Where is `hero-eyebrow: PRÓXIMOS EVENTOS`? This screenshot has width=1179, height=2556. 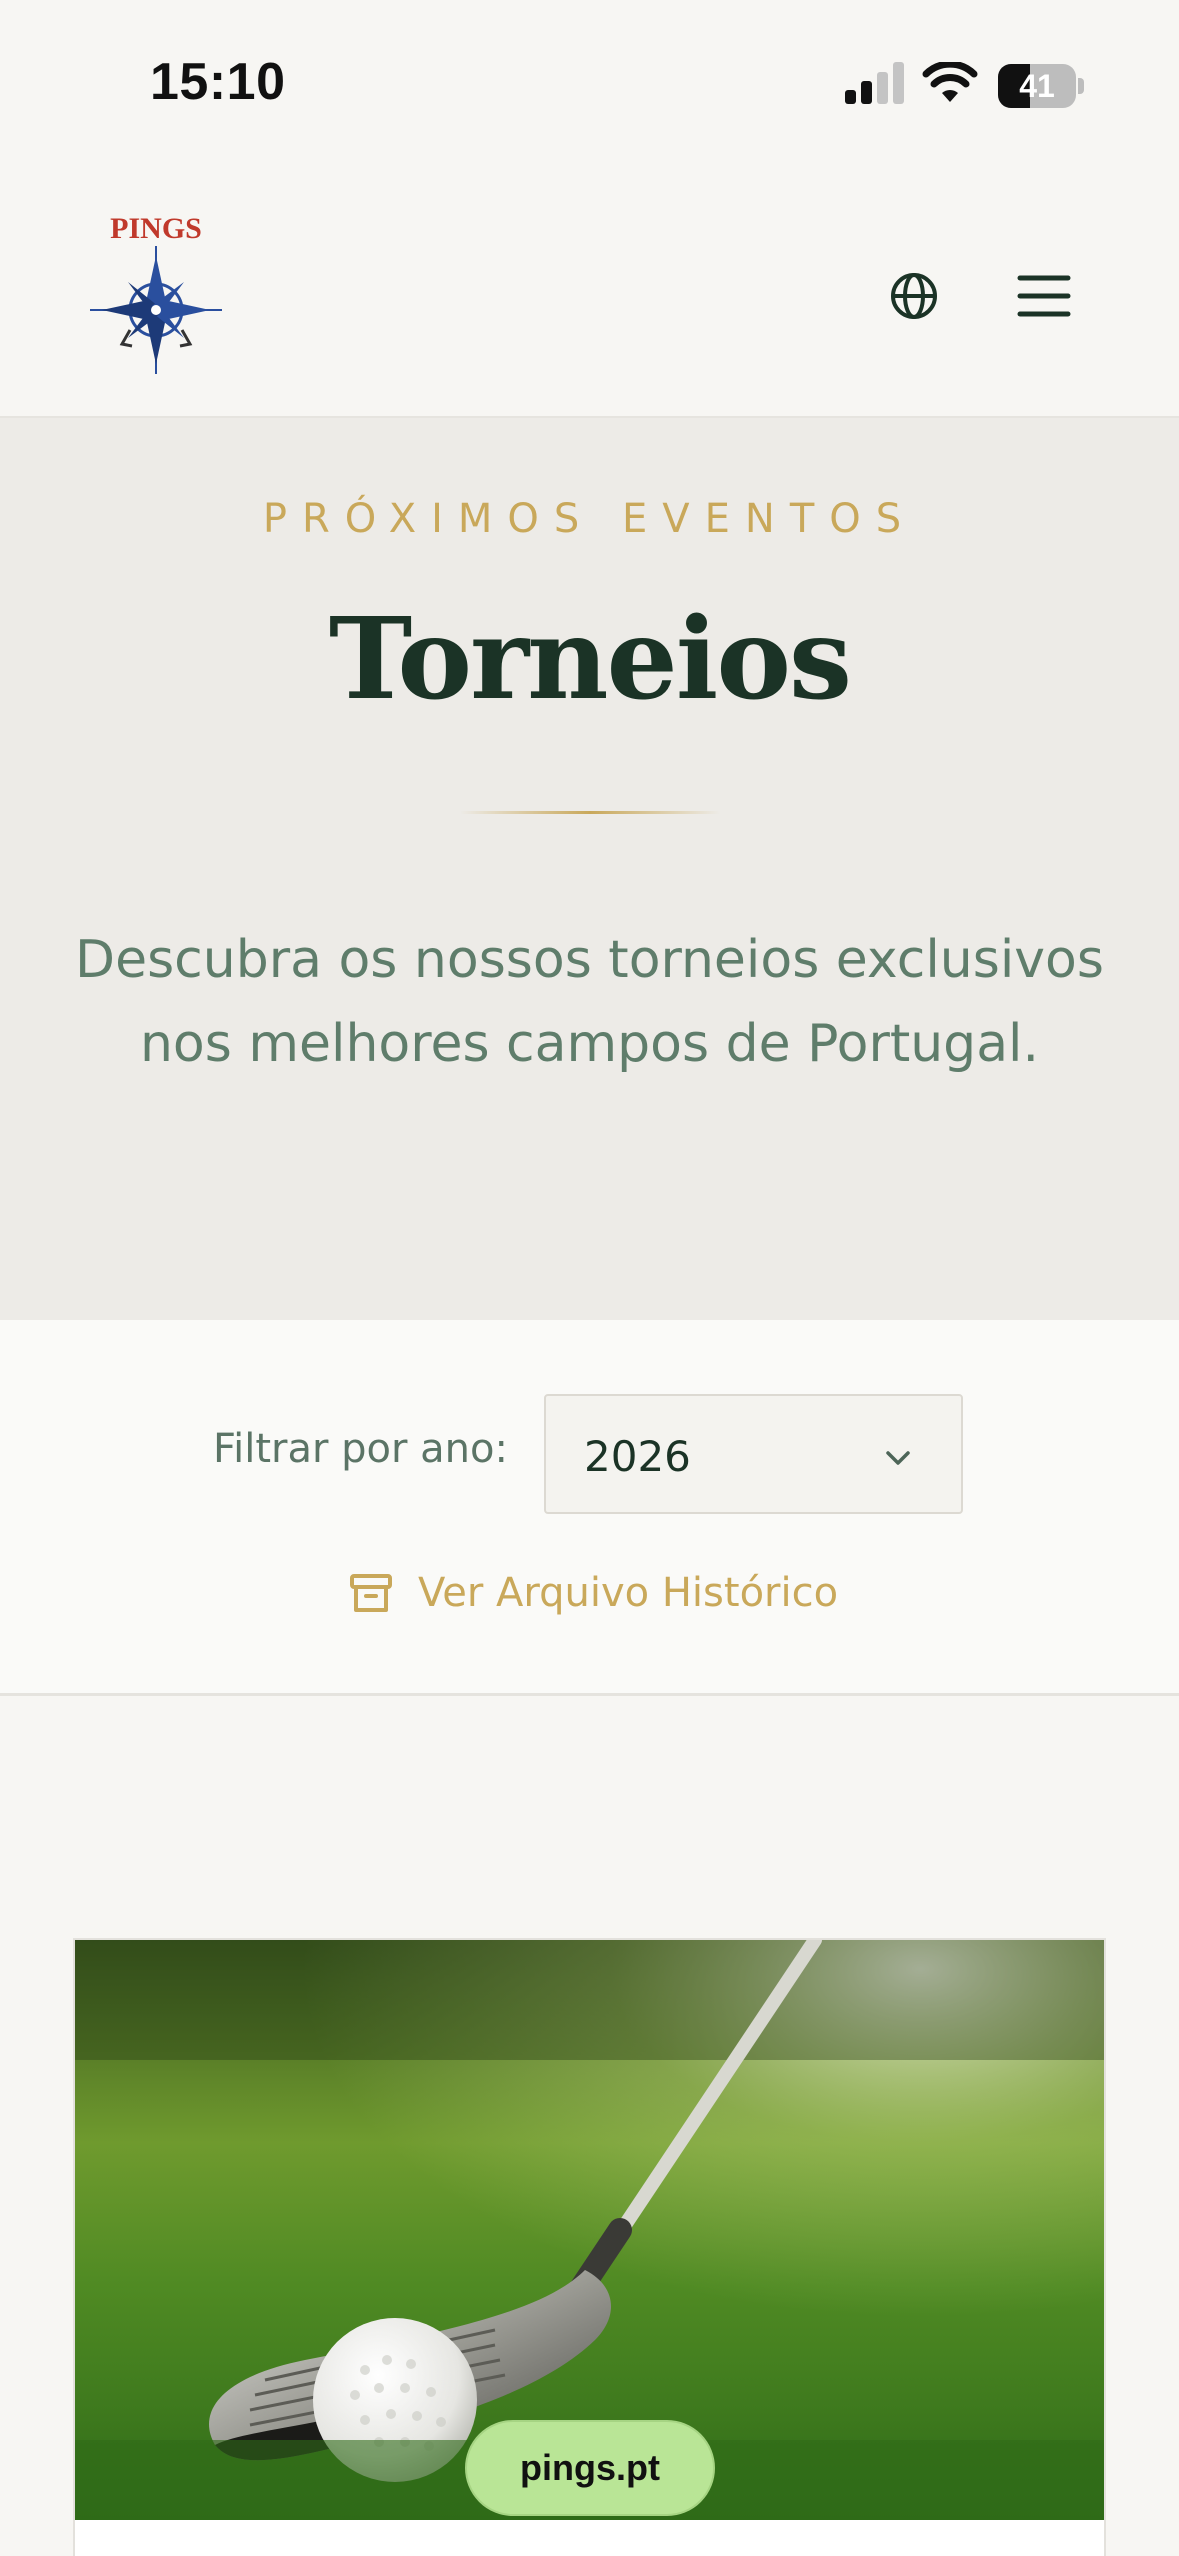
hero-eyebrow: PRÓXIMOS EVENTOS is located at coordinates (589, 519).